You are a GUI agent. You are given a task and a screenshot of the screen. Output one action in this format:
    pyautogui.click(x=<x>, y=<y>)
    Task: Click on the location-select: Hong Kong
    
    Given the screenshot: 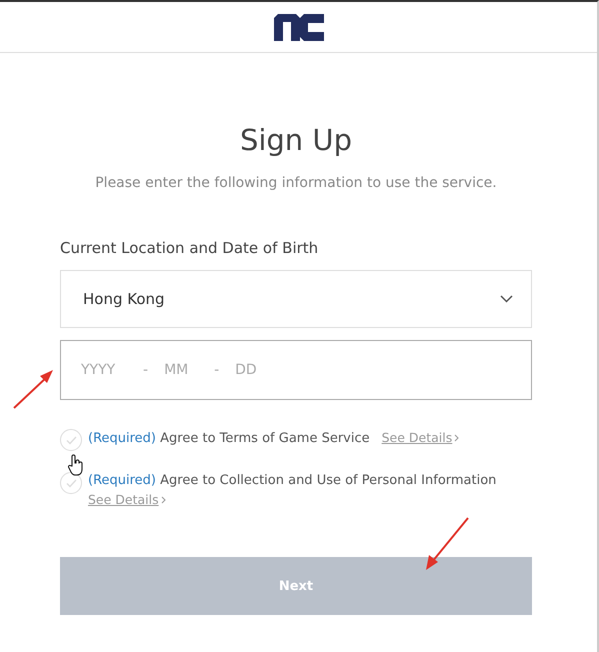 What is the action you would take?
    pyautogui.click(x=296, y=299)
    